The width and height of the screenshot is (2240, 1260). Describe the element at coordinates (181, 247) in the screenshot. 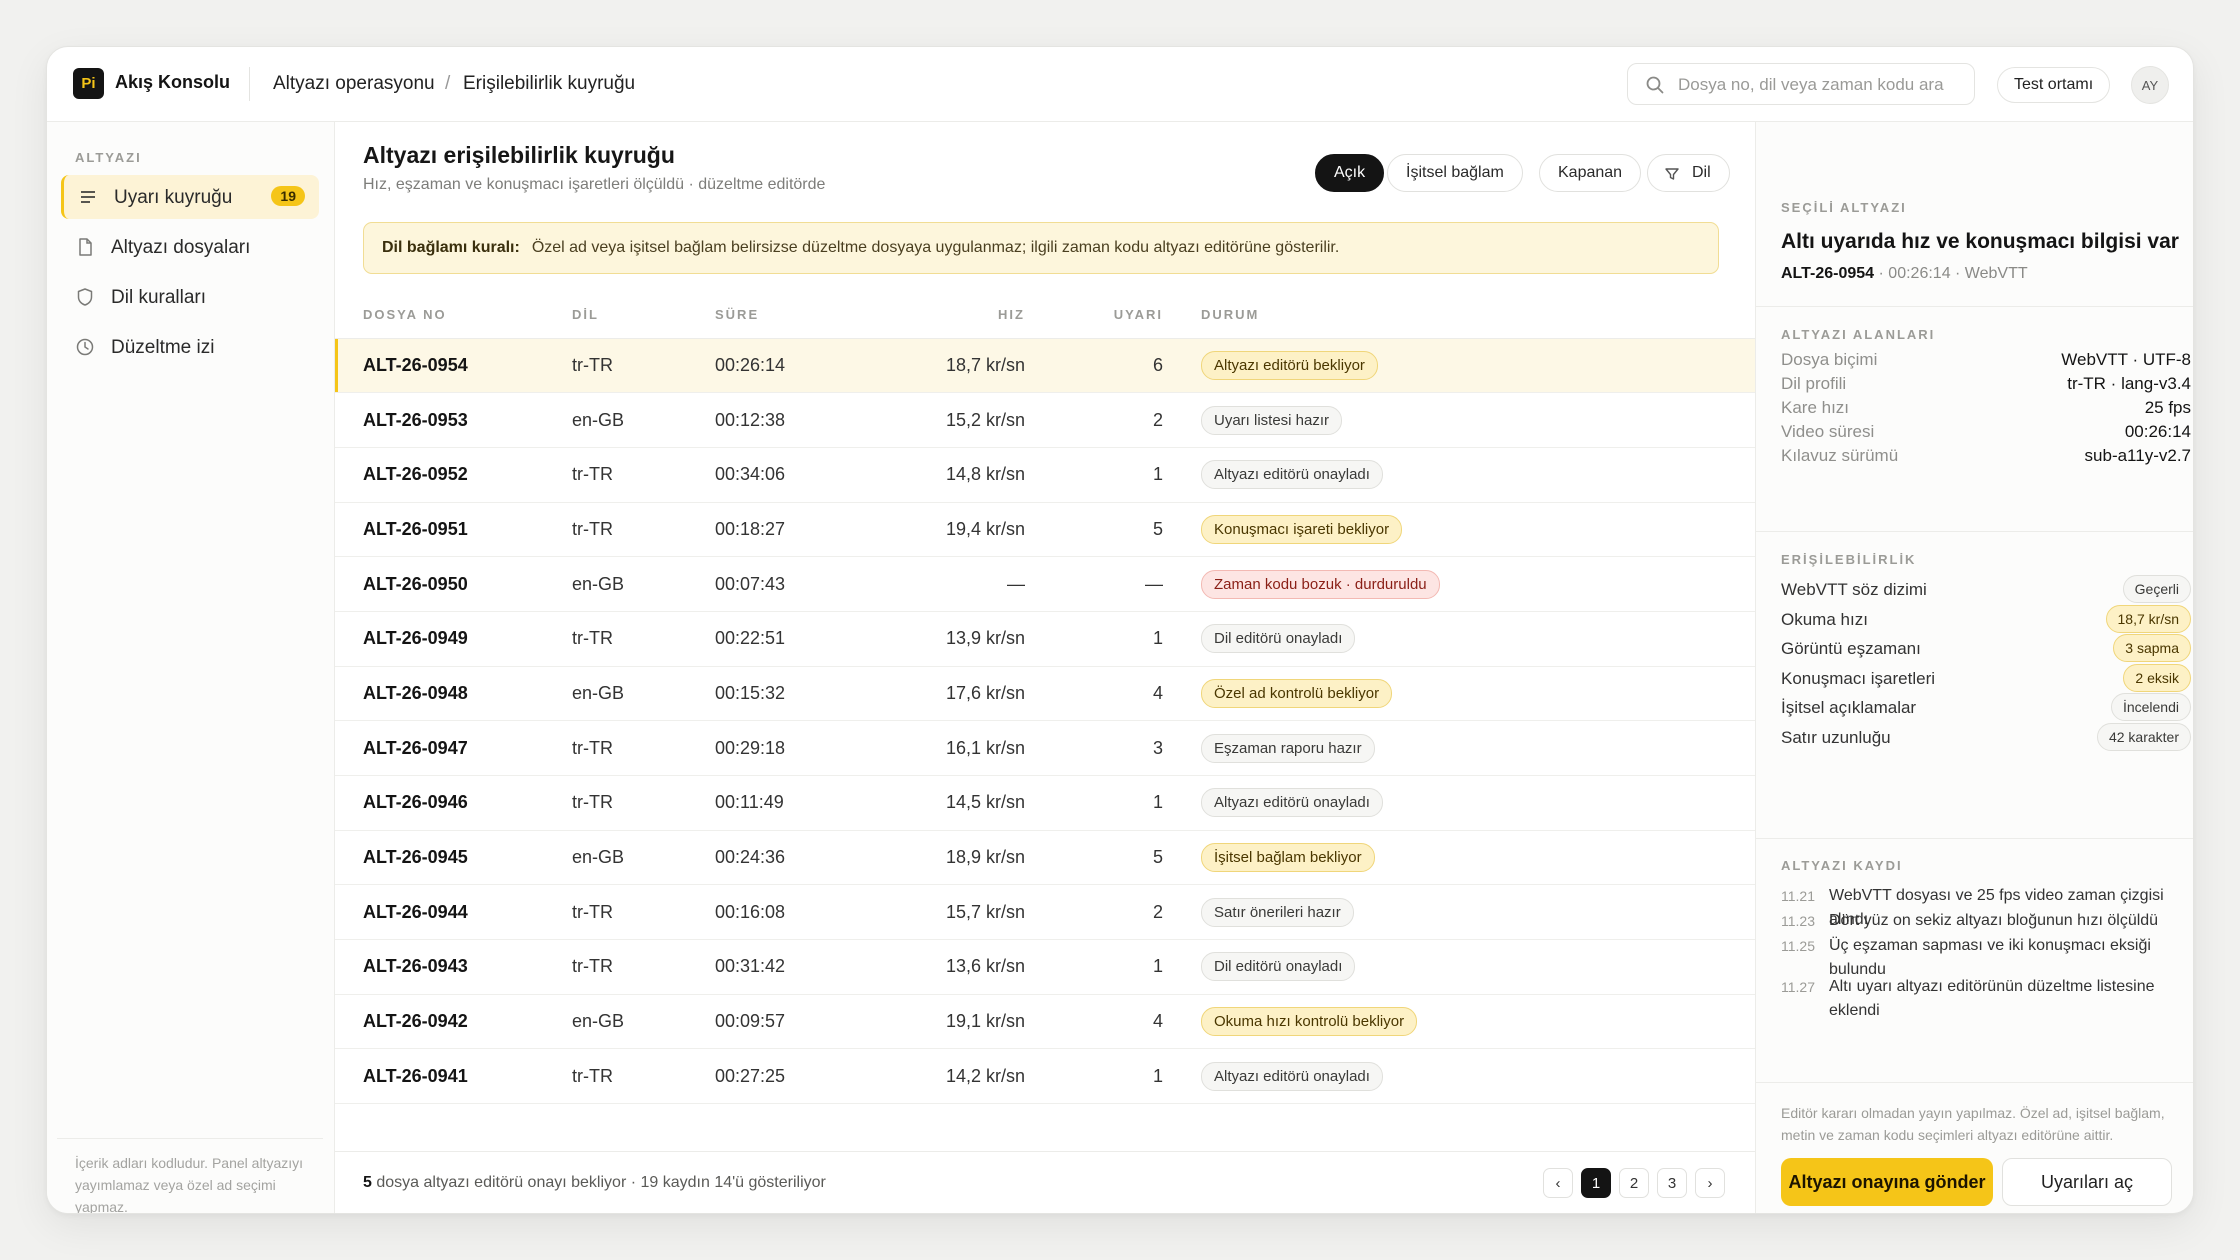

I see `sidebar-item-label: Altyazı dosyaları` at that location.